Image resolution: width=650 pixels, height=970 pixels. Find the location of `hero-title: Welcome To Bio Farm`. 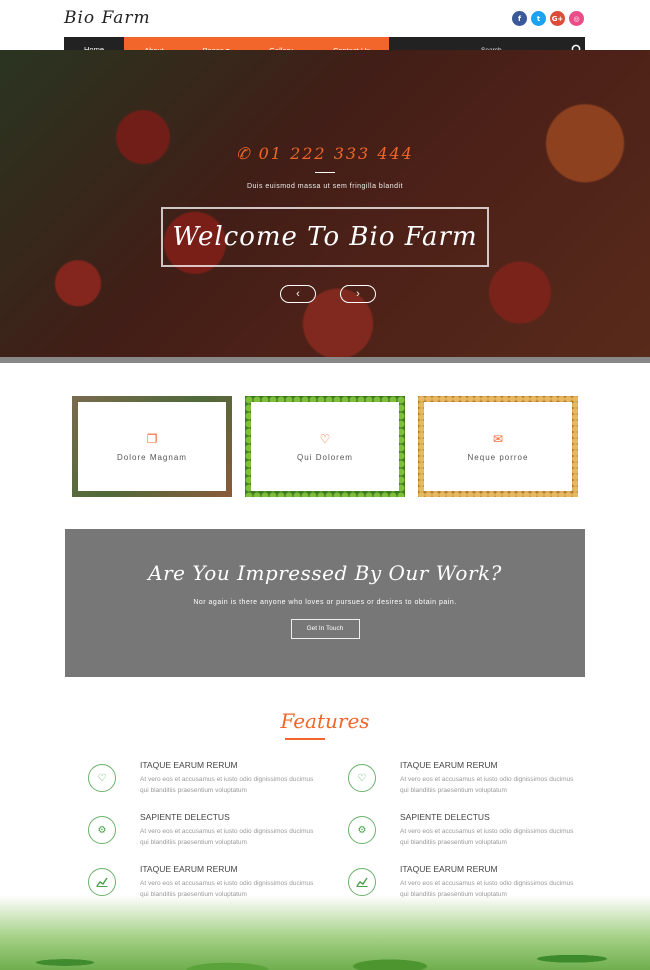

hero-title: Welcome To Bio Farm is located at coordinates (325, 237).